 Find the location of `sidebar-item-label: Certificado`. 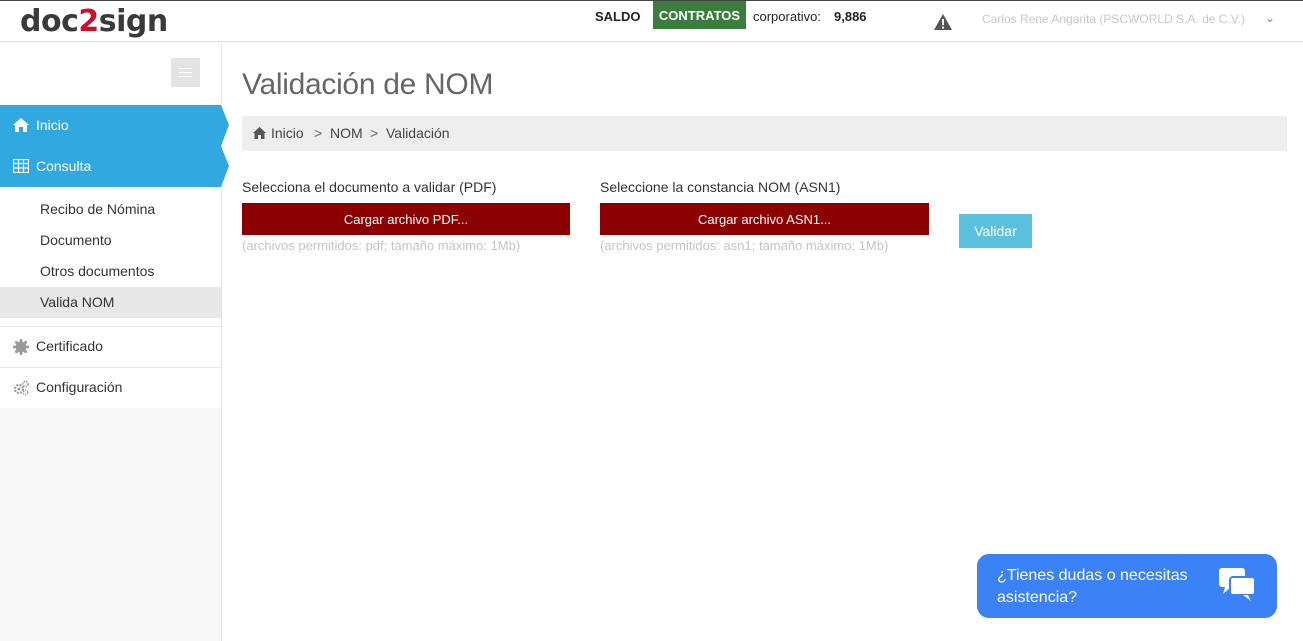

sidebar-item-label: Certificado is located at coordinates (69, 346).